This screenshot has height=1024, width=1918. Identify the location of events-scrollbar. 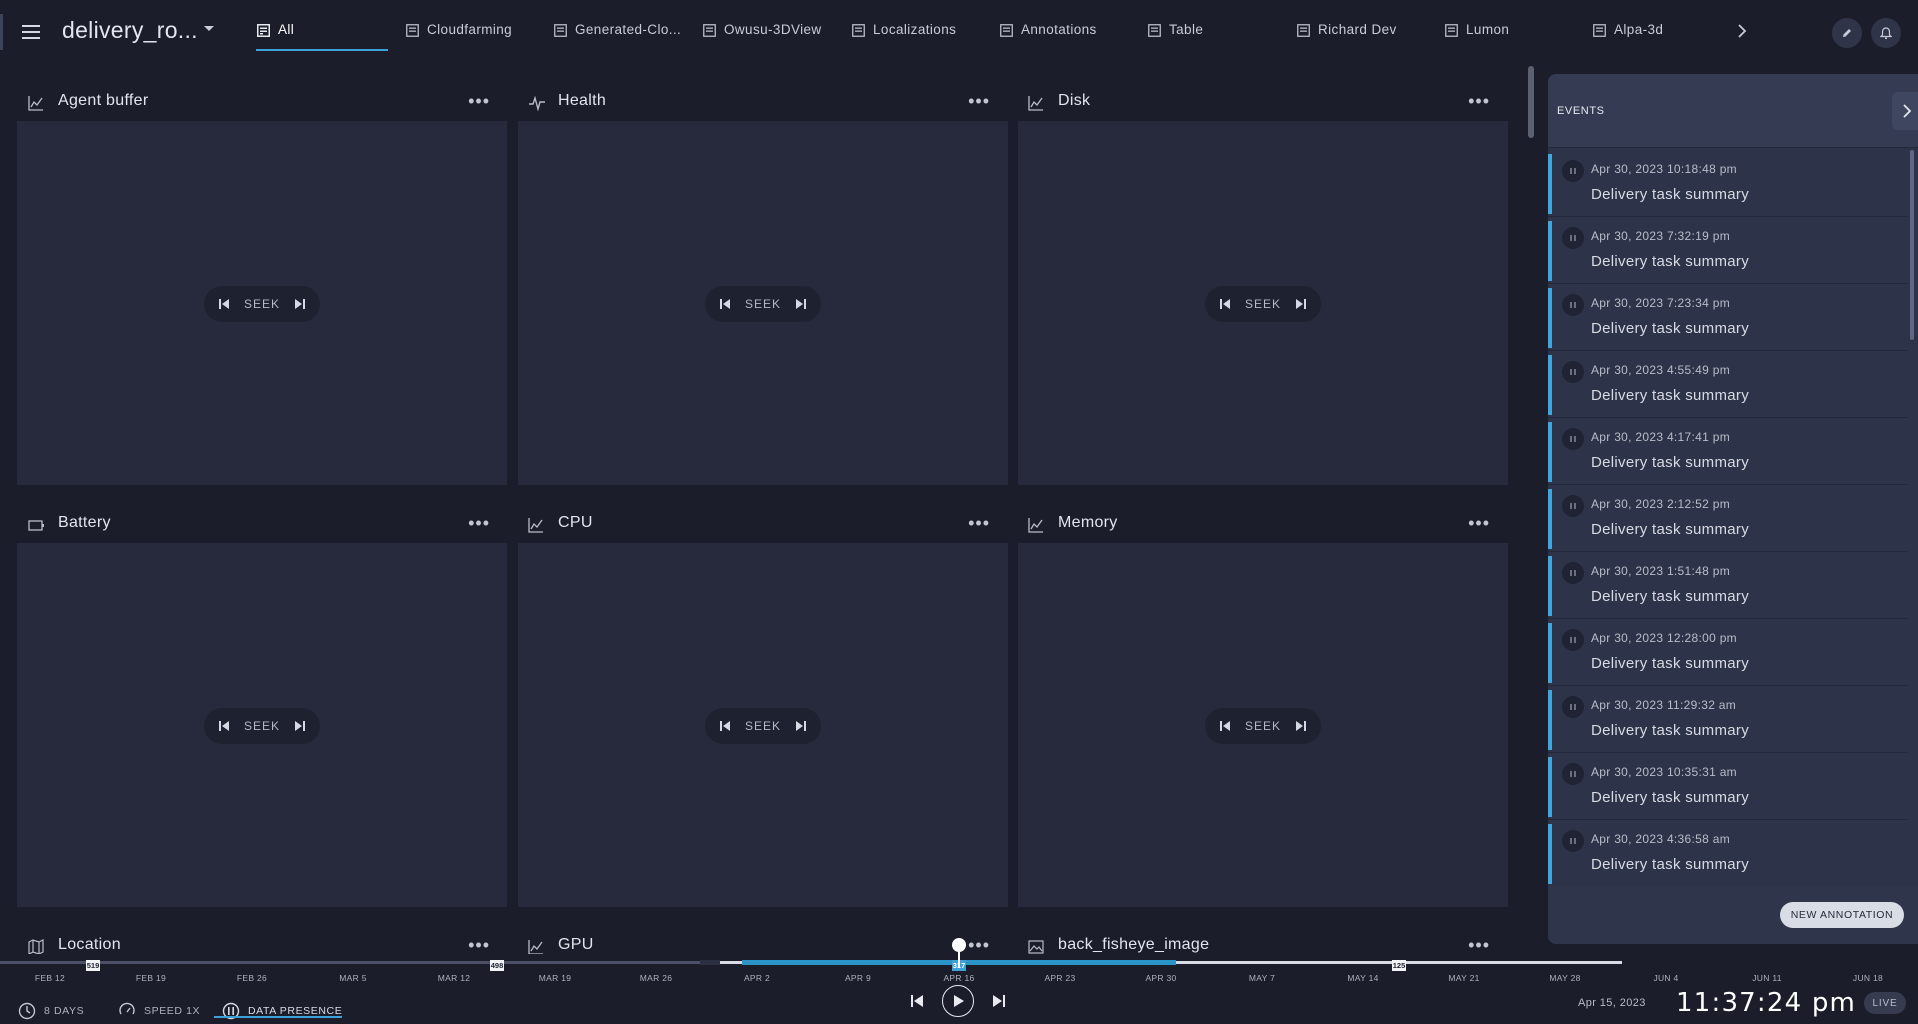
(1912, 245).